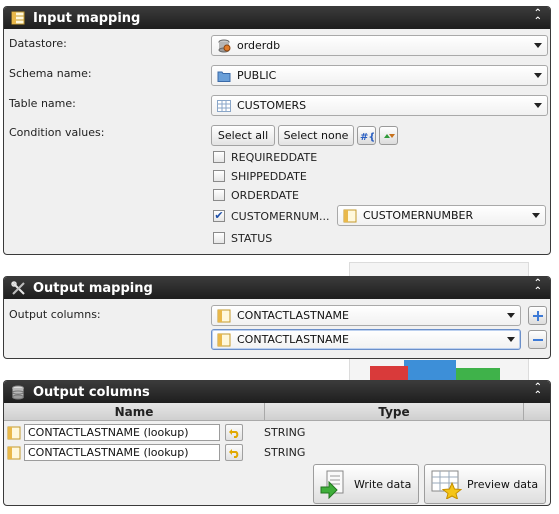 Image resolution: width=559 pixels, height=514 pixels. Describe the element at coordinates (55, 314) in the screenshot. I see `output-columns-label: Output columns:` at that location.